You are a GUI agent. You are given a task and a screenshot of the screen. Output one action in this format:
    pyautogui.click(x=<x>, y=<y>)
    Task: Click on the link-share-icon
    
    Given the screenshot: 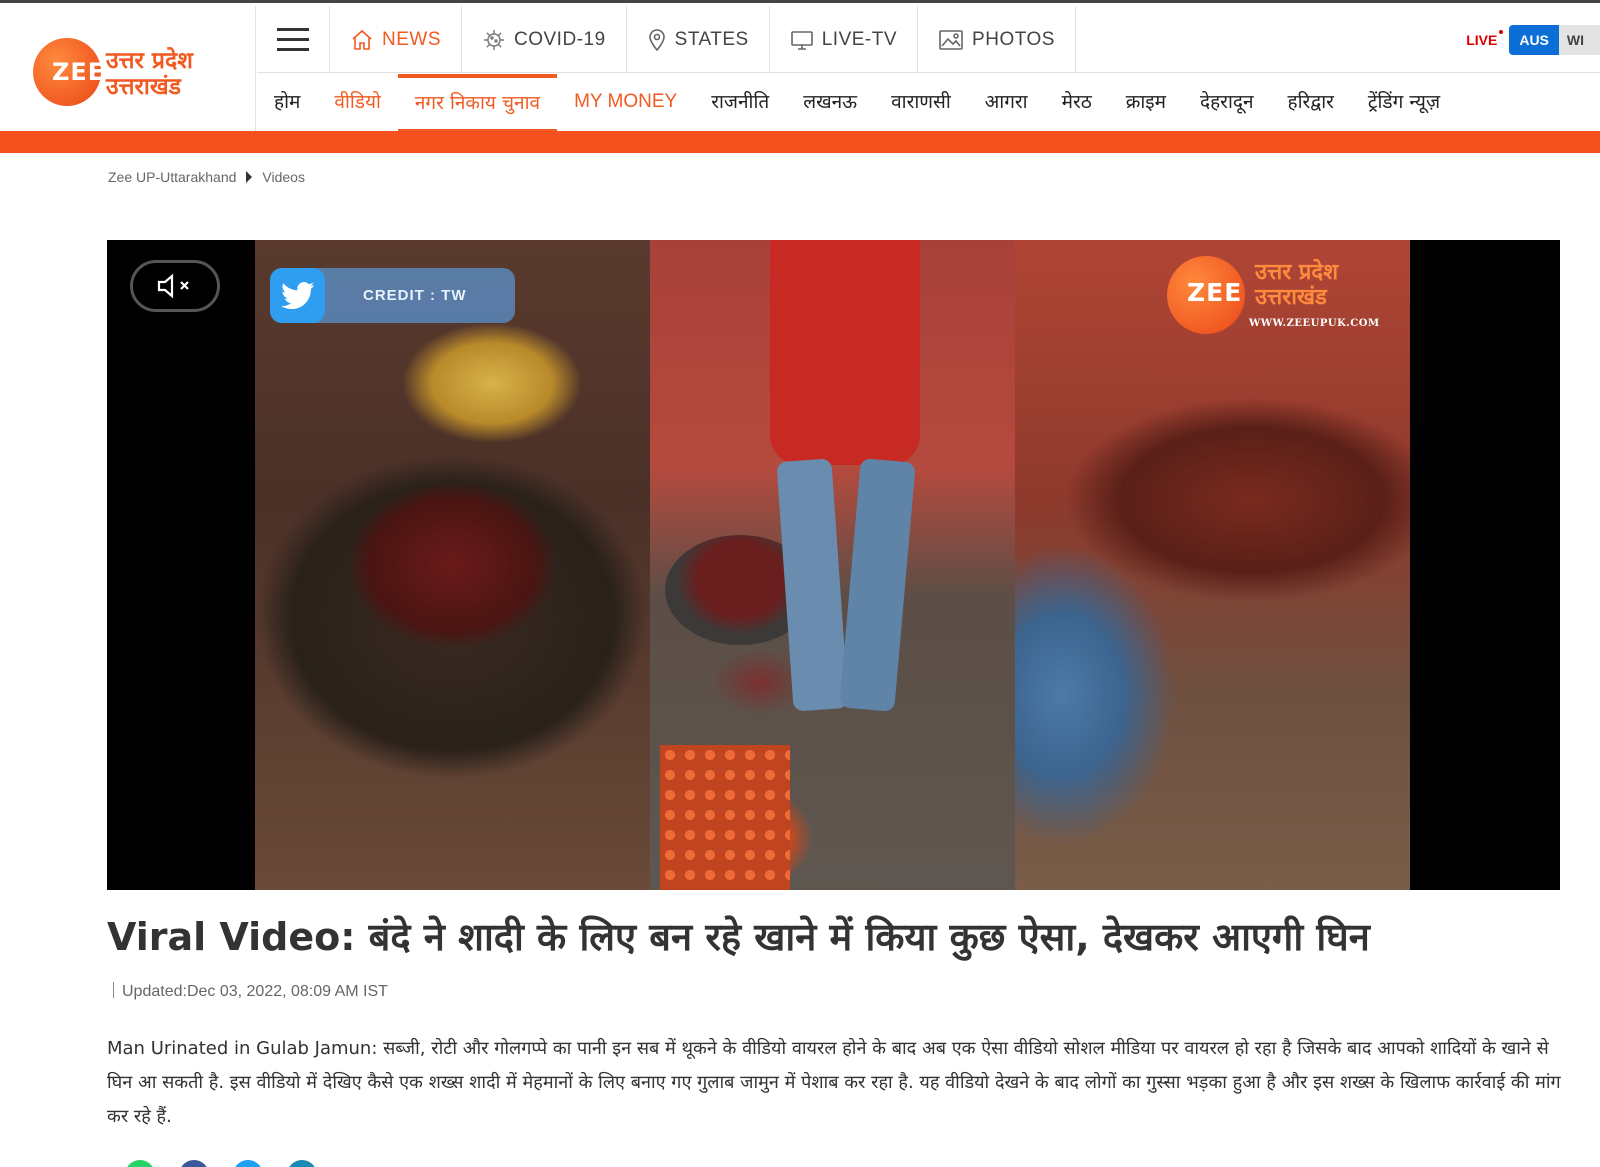 What is the action you would take?
    pyautogui.click(x=302, y=1163)
    